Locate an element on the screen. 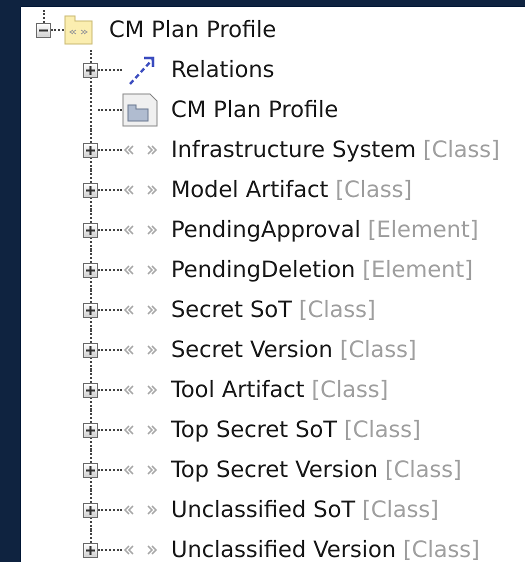 The width and height of the screenshot is (525, 562). tree-item: Secret SoT is located at coordinates (231, 310).